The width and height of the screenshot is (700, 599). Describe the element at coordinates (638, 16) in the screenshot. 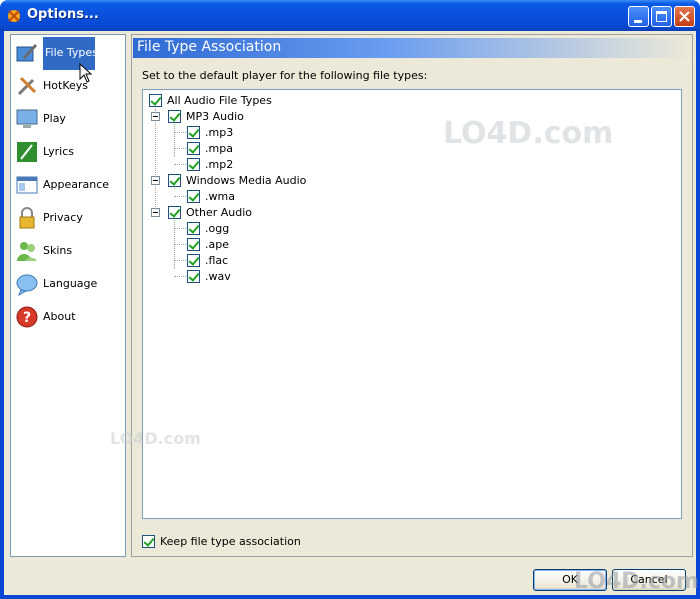

I see `minimize-button` at that location.